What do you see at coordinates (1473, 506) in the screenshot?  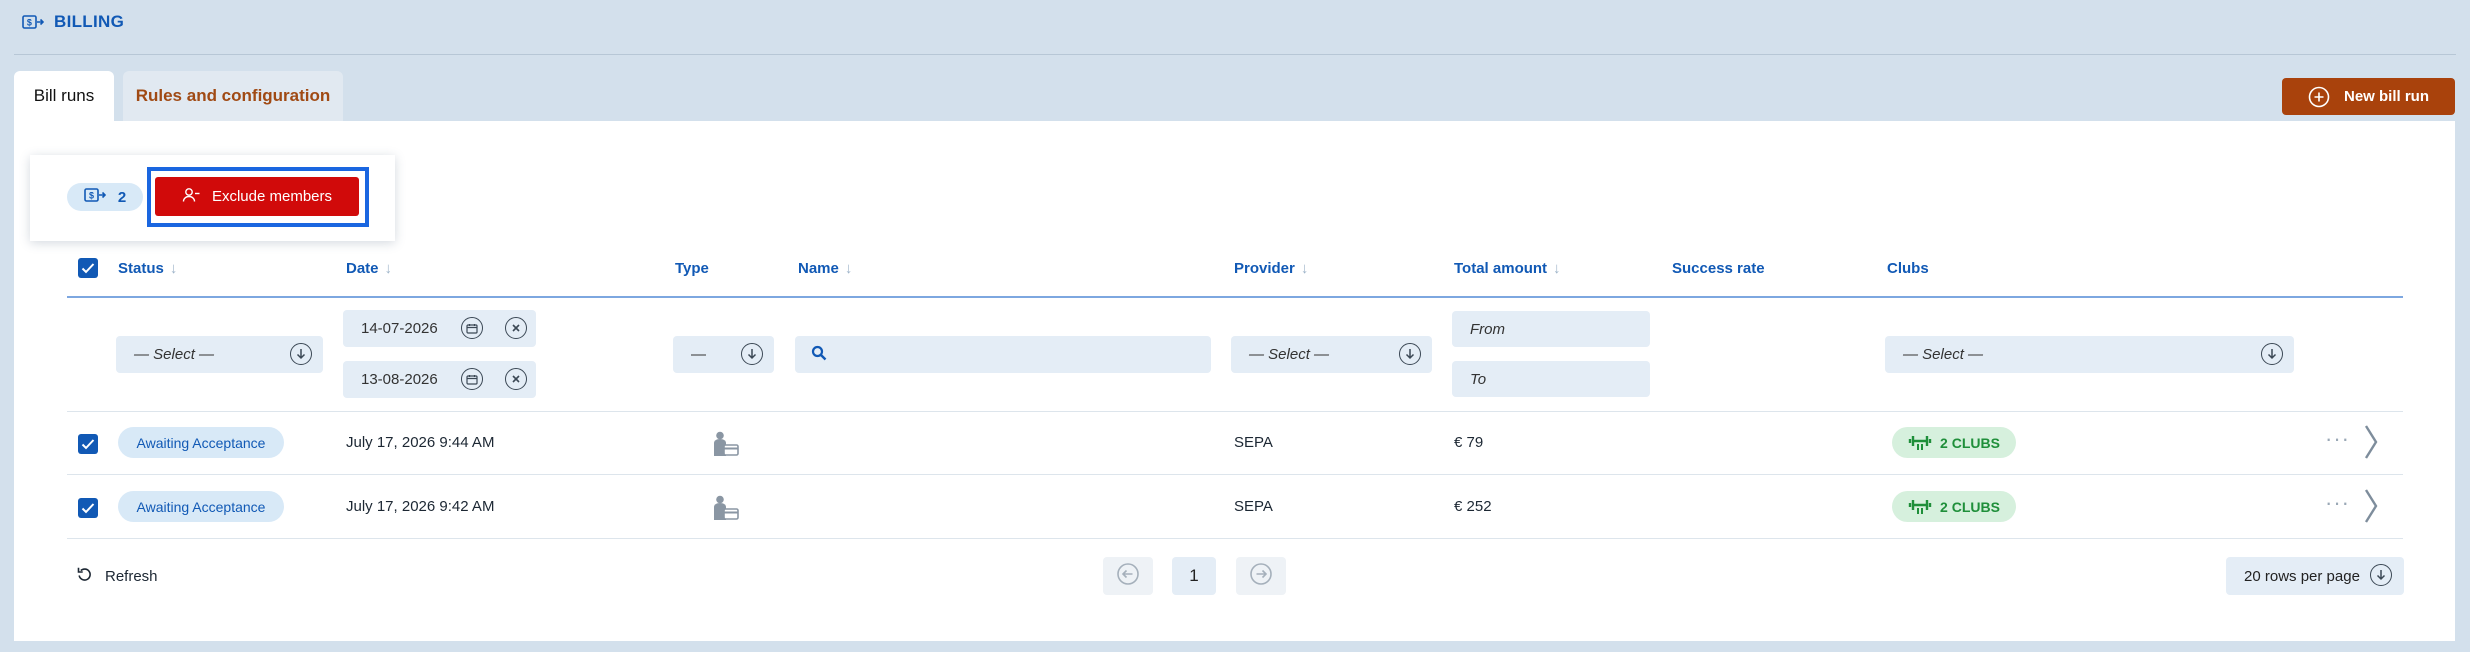 I see `row-total-amount: € 252` at bounding box center [1473, 506].